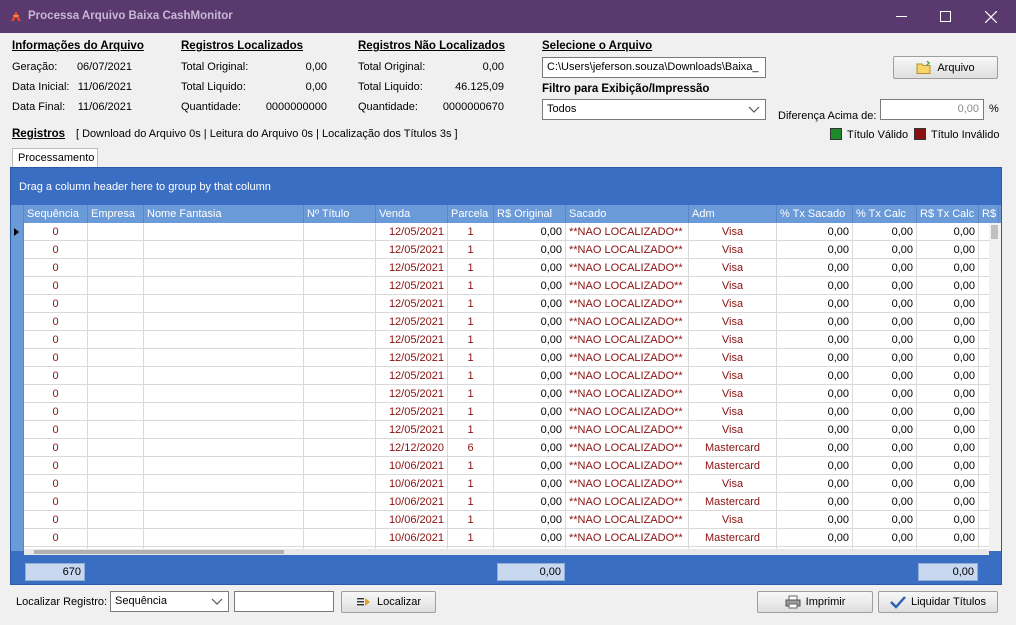 The image size is (1016, 625). Describe the element at coordinates (159, 552) in the screenshot. I see `h-scrollbar-thumb` at that location.